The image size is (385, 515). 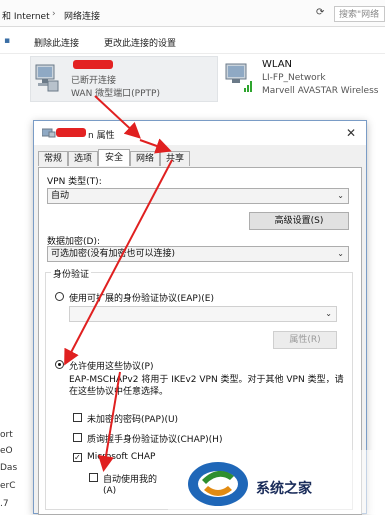 I want to click on search-input: 搜索"网络, so click(x=359, y=14).